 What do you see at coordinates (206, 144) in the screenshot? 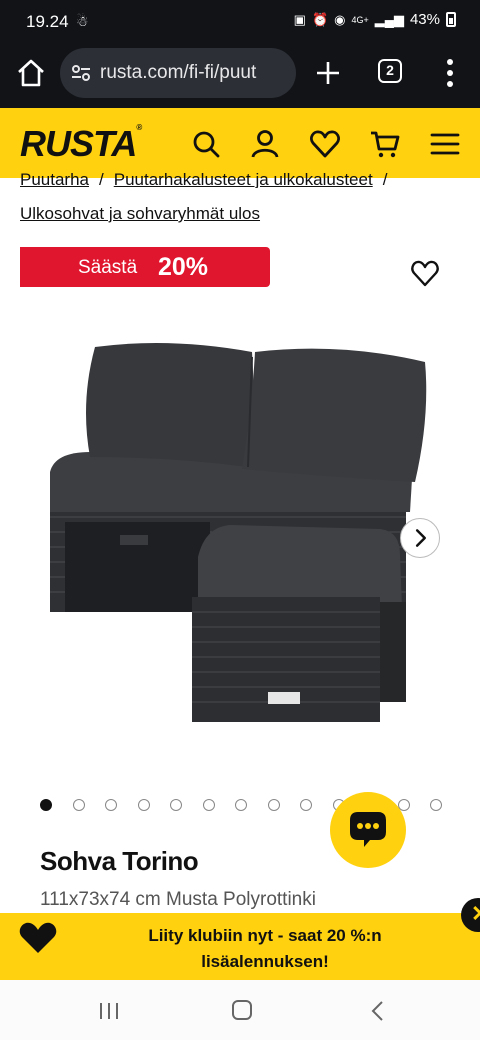
I see `search-icon` at bounding box center [206, 144].